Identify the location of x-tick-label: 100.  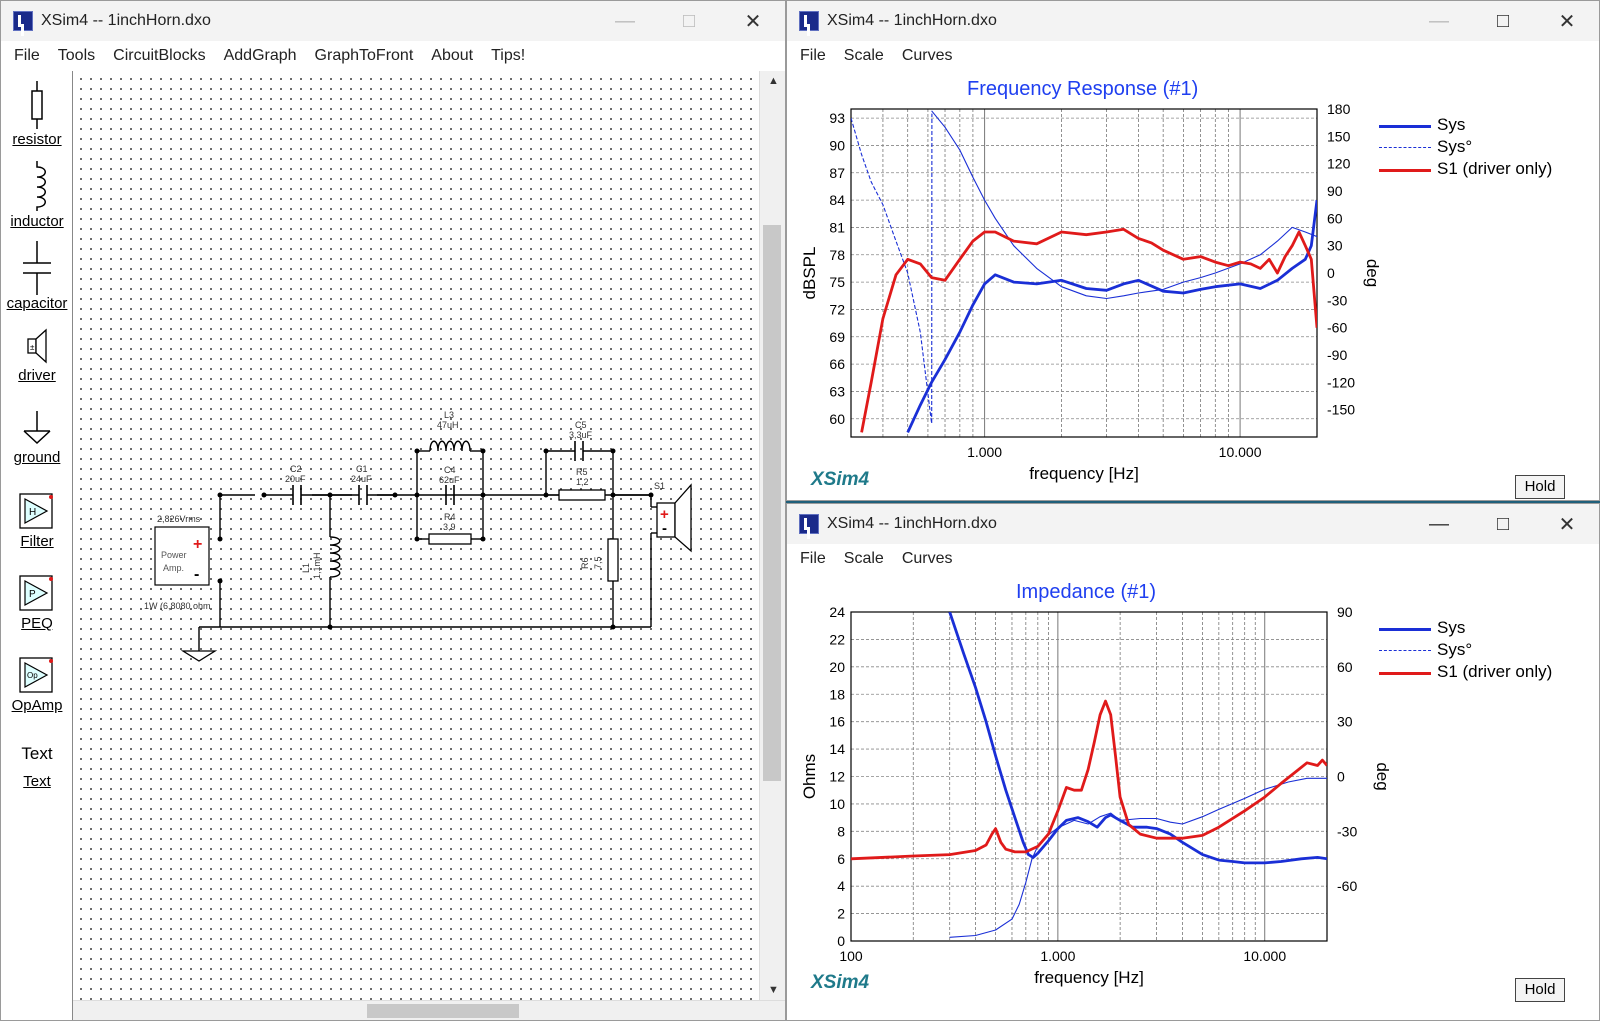
(851, 956).